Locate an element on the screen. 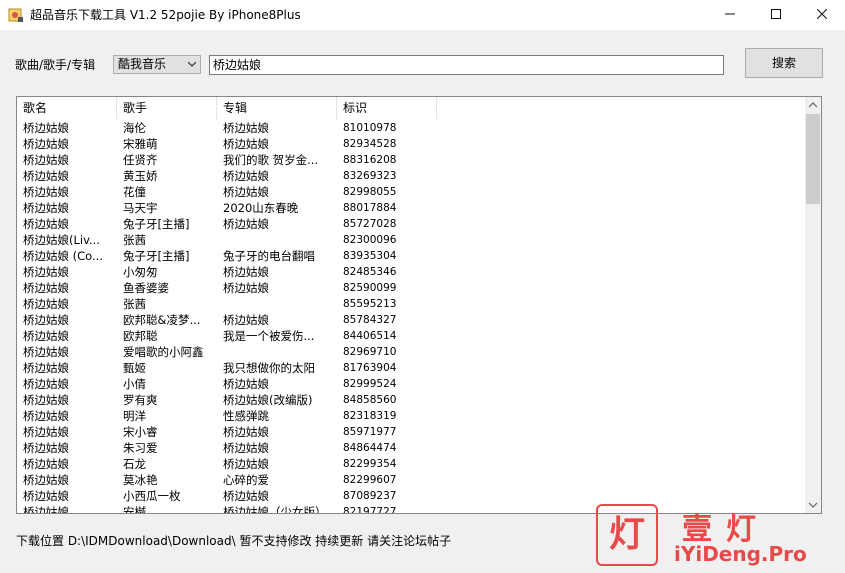  cell-id: 85971977 is located at coordinates (370, 432).